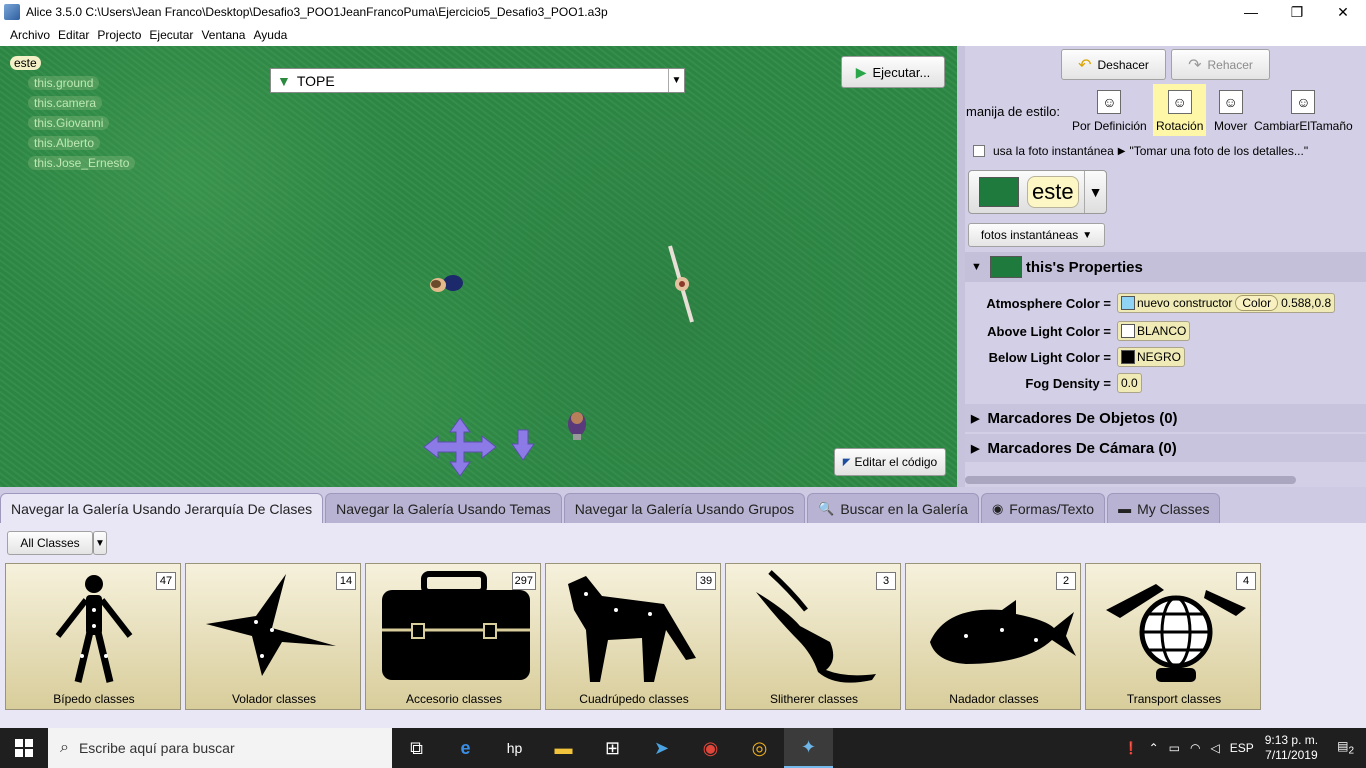  Describe the element at coordinates (119, 35) in the screenshot. I see `menu-projecto: Projecto` at that location.